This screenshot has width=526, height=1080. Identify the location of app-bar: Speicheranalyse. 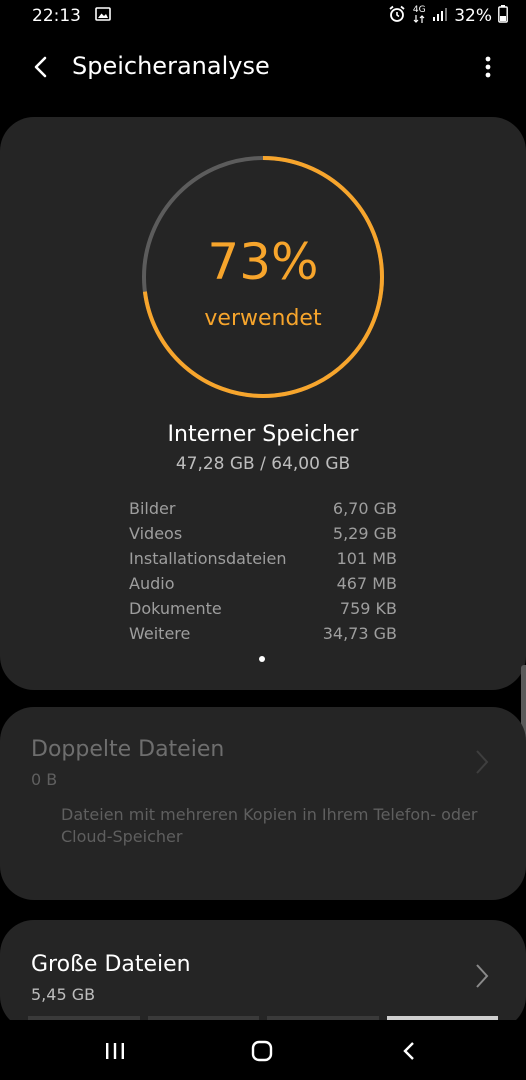
(263, 68).